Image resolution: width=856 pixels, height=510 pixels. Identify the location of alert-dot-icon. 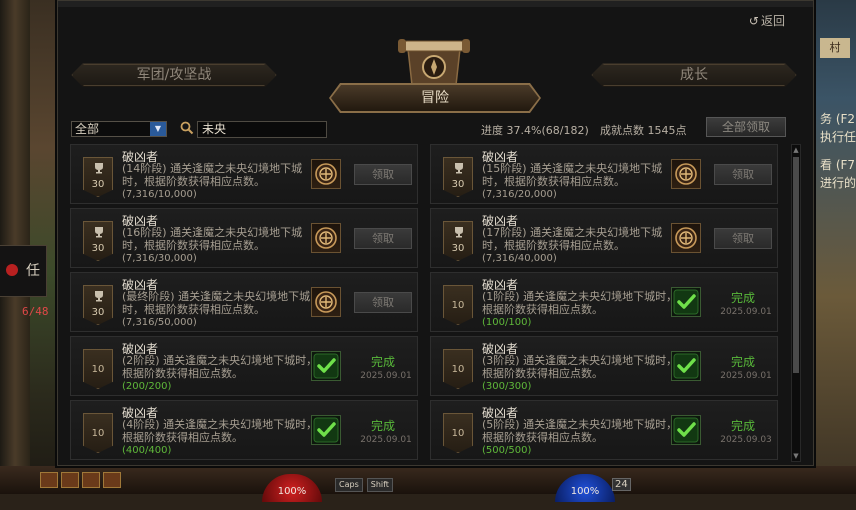
(12, 270).